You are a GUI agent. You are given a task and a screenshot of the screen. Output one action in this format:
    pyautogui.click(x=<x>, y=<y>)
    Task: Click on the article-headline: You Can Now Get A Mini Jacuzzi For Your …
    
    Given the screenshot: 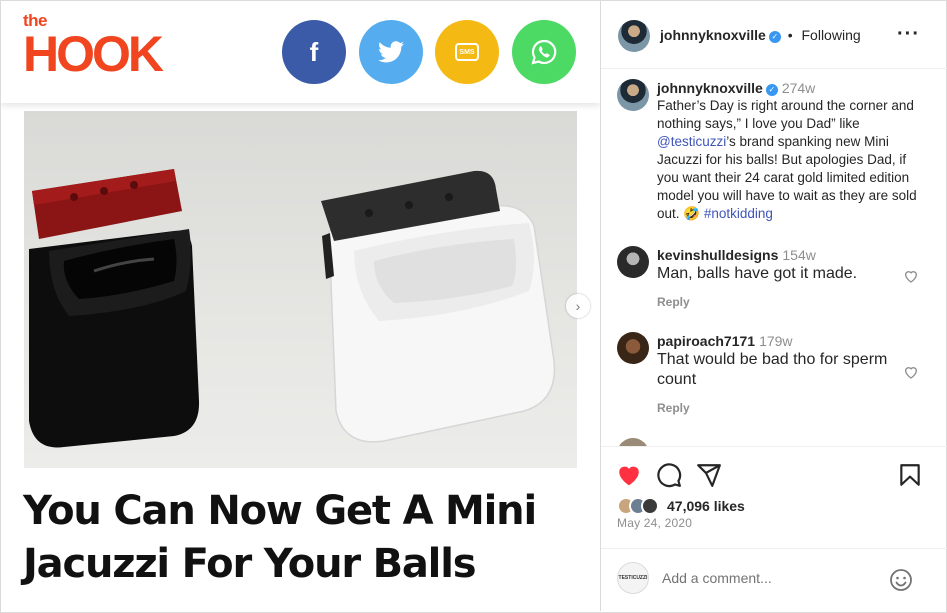 What is the action you would take?
    pyautogui.click(x=280, y=537)
    